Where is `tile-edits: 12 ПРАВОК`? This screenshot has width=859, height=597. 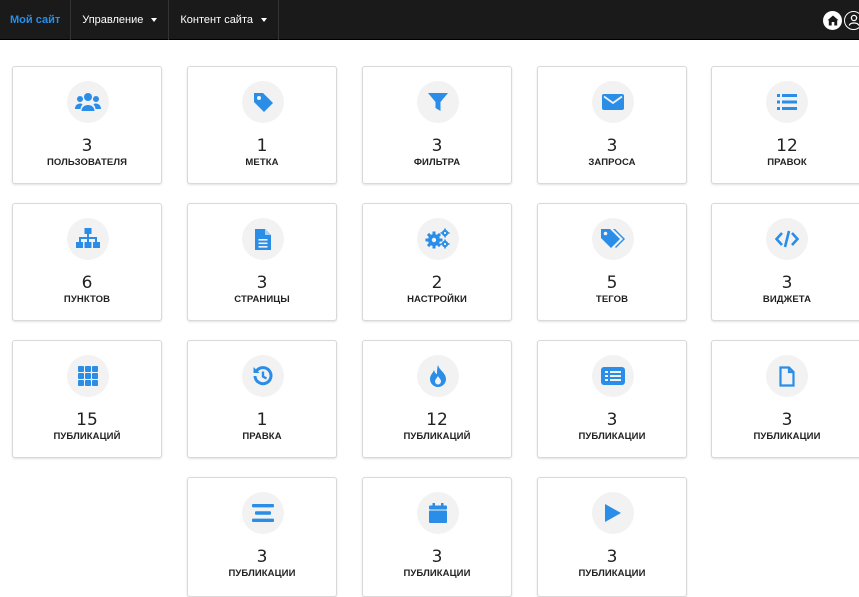 tile-edits: 12 ПРАВОК is located at coordinates (785, 125).